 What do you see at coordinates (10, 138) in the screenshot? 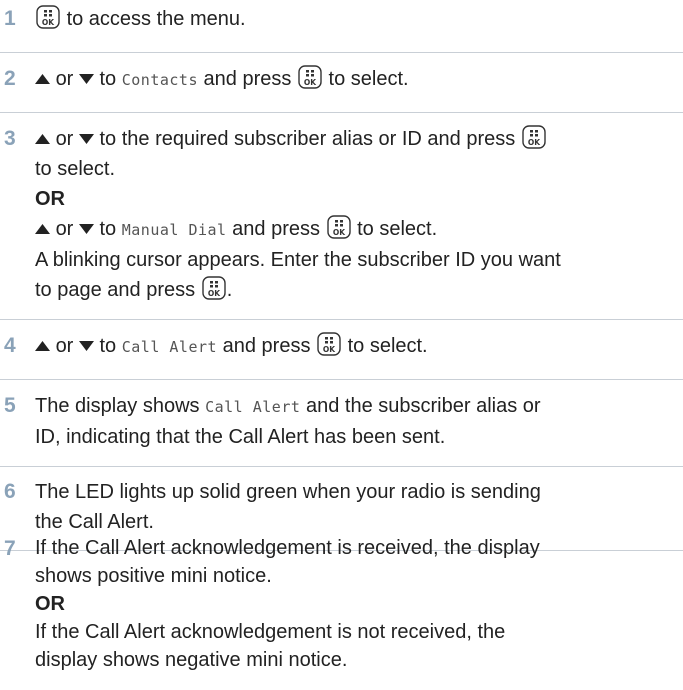
I see `step-number: 3` at bounding box center [10, 138].